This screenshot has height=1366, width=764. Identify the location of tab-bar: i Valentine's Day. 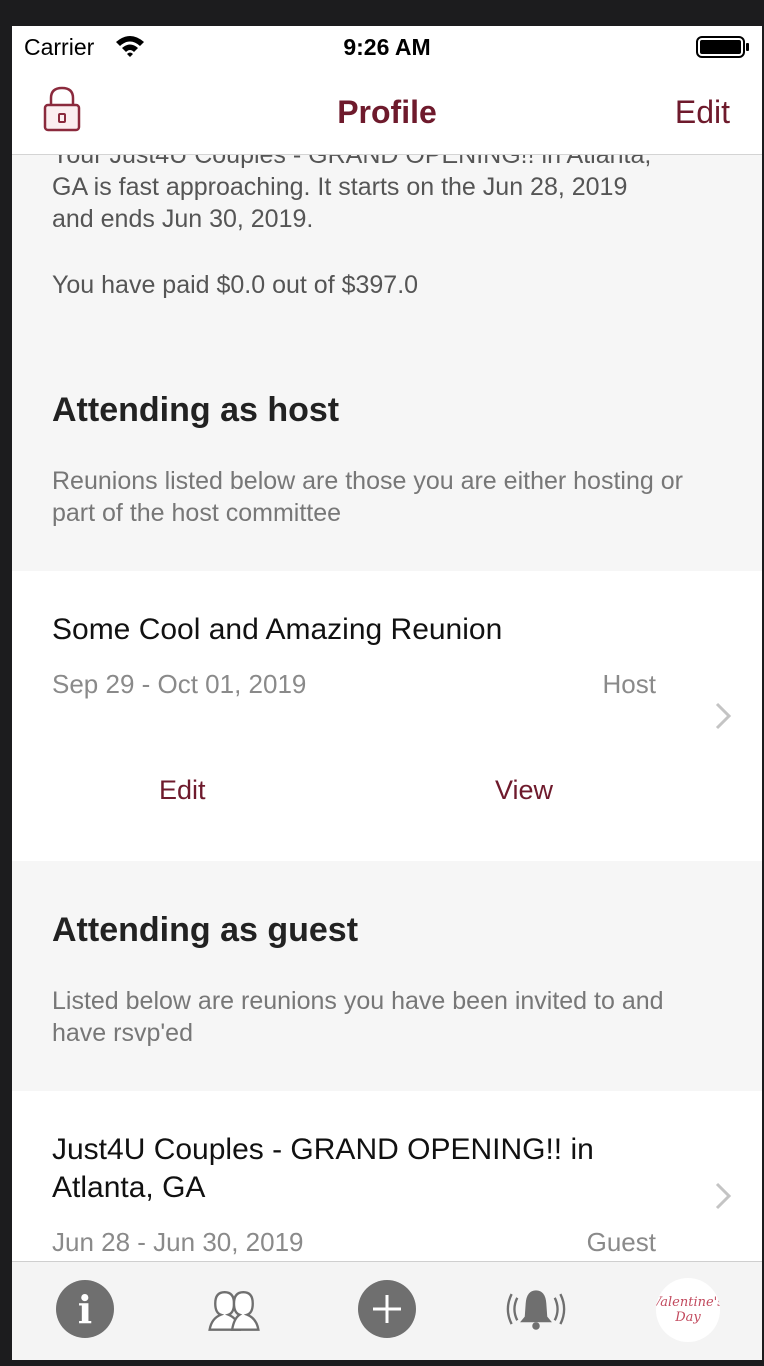
(387, 1310).